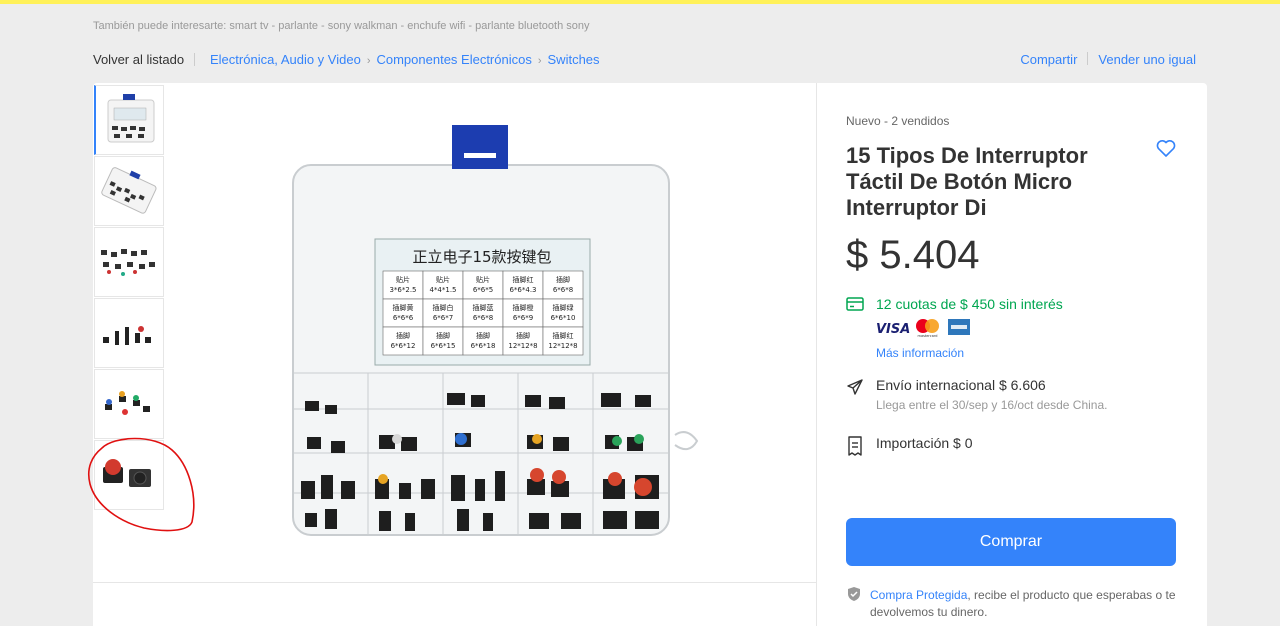 The width and height of the screenshot is (1280, 626). What do you see at coordinates (924, 443) in the screenshot?
I see `import-fee: Importación $ 0` at bounding box center [924, 443].